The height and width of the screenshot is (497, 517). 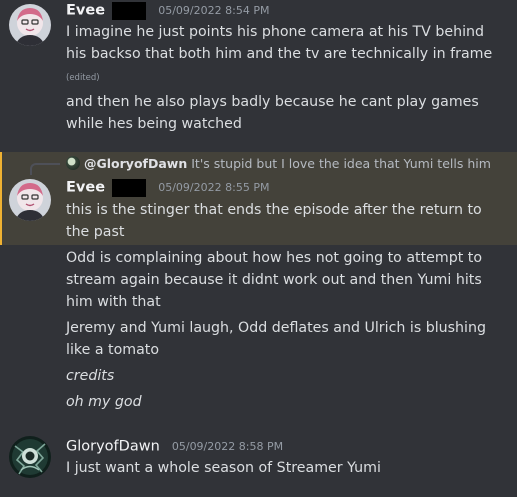 I want to click on reply-username: @GloryofDawn, so click(x=135, y=163).